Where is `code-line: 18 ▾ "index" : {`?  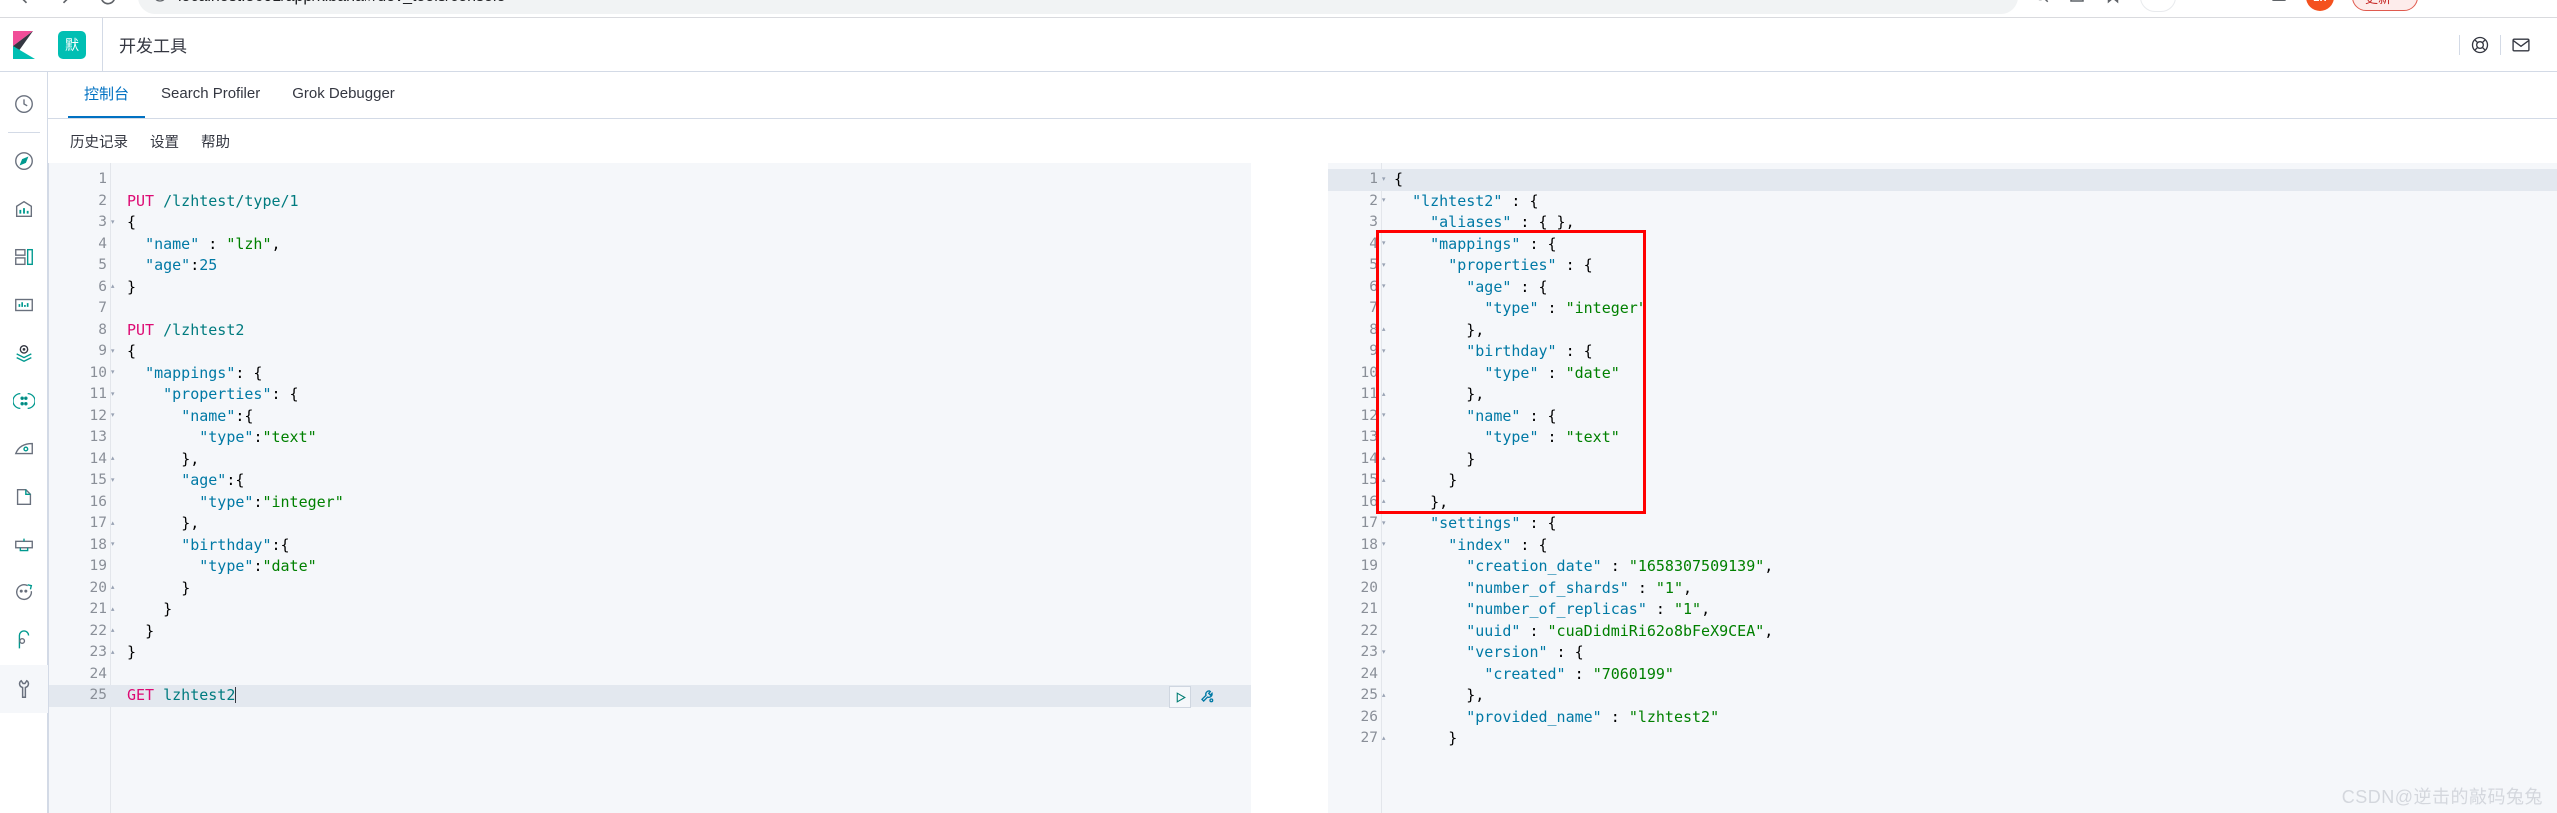 code-line: 18 ▾ "index" : { is located at coordinates (1942, 546).